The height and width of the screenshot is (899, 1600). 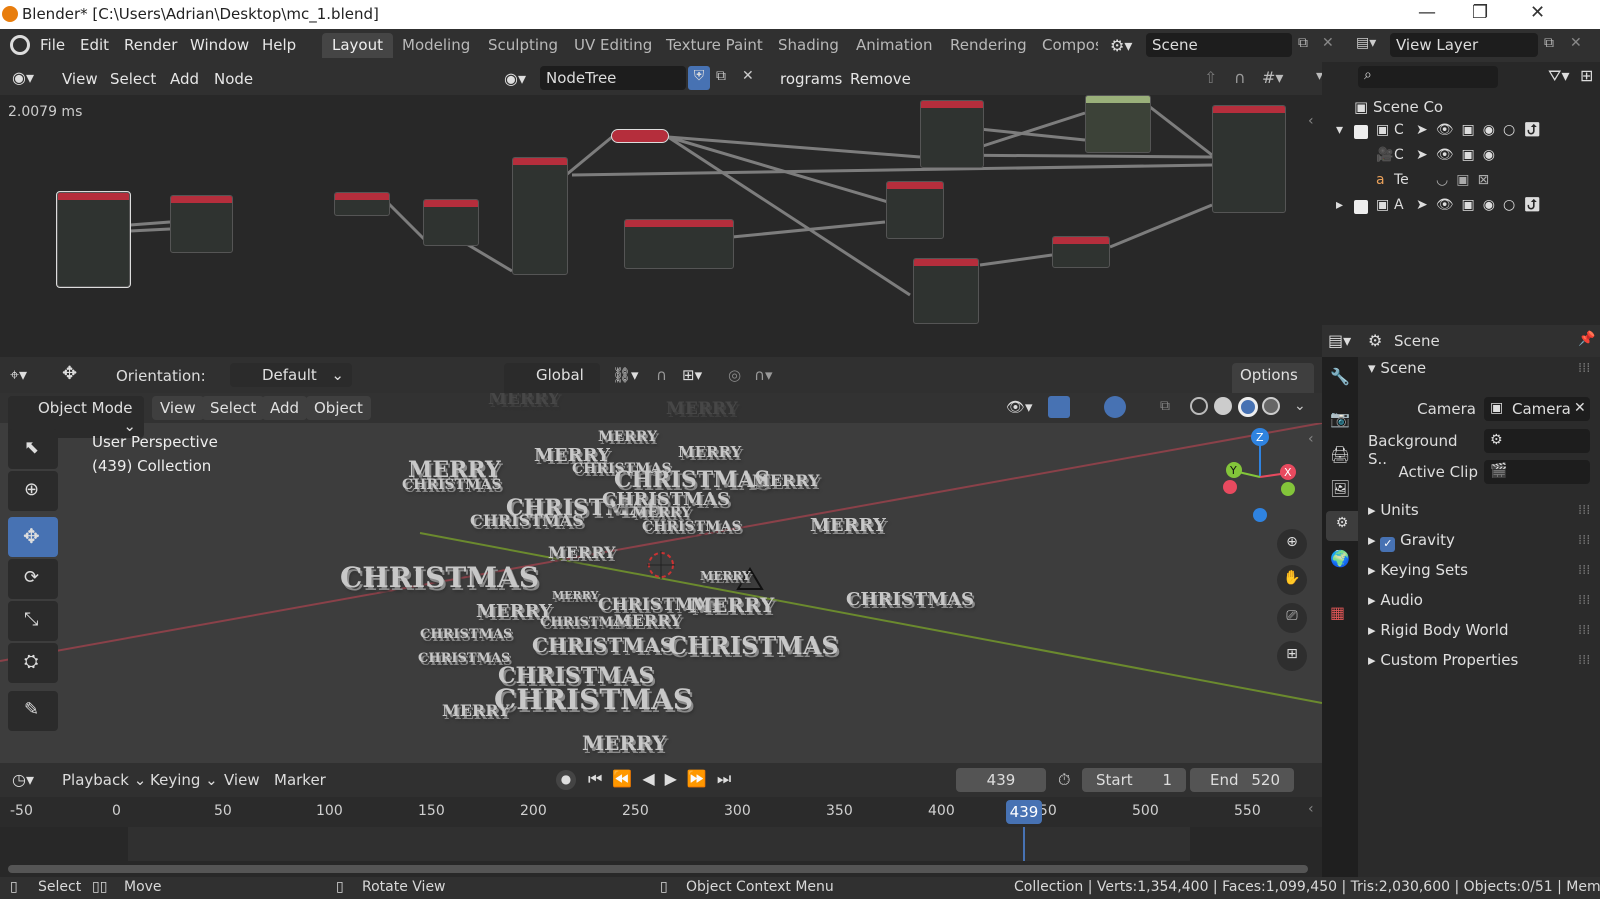 What do you see at coordinates (94, 45) in the screenshot?
I see `menu-edit: Edit` at bounding box center [94, 45].